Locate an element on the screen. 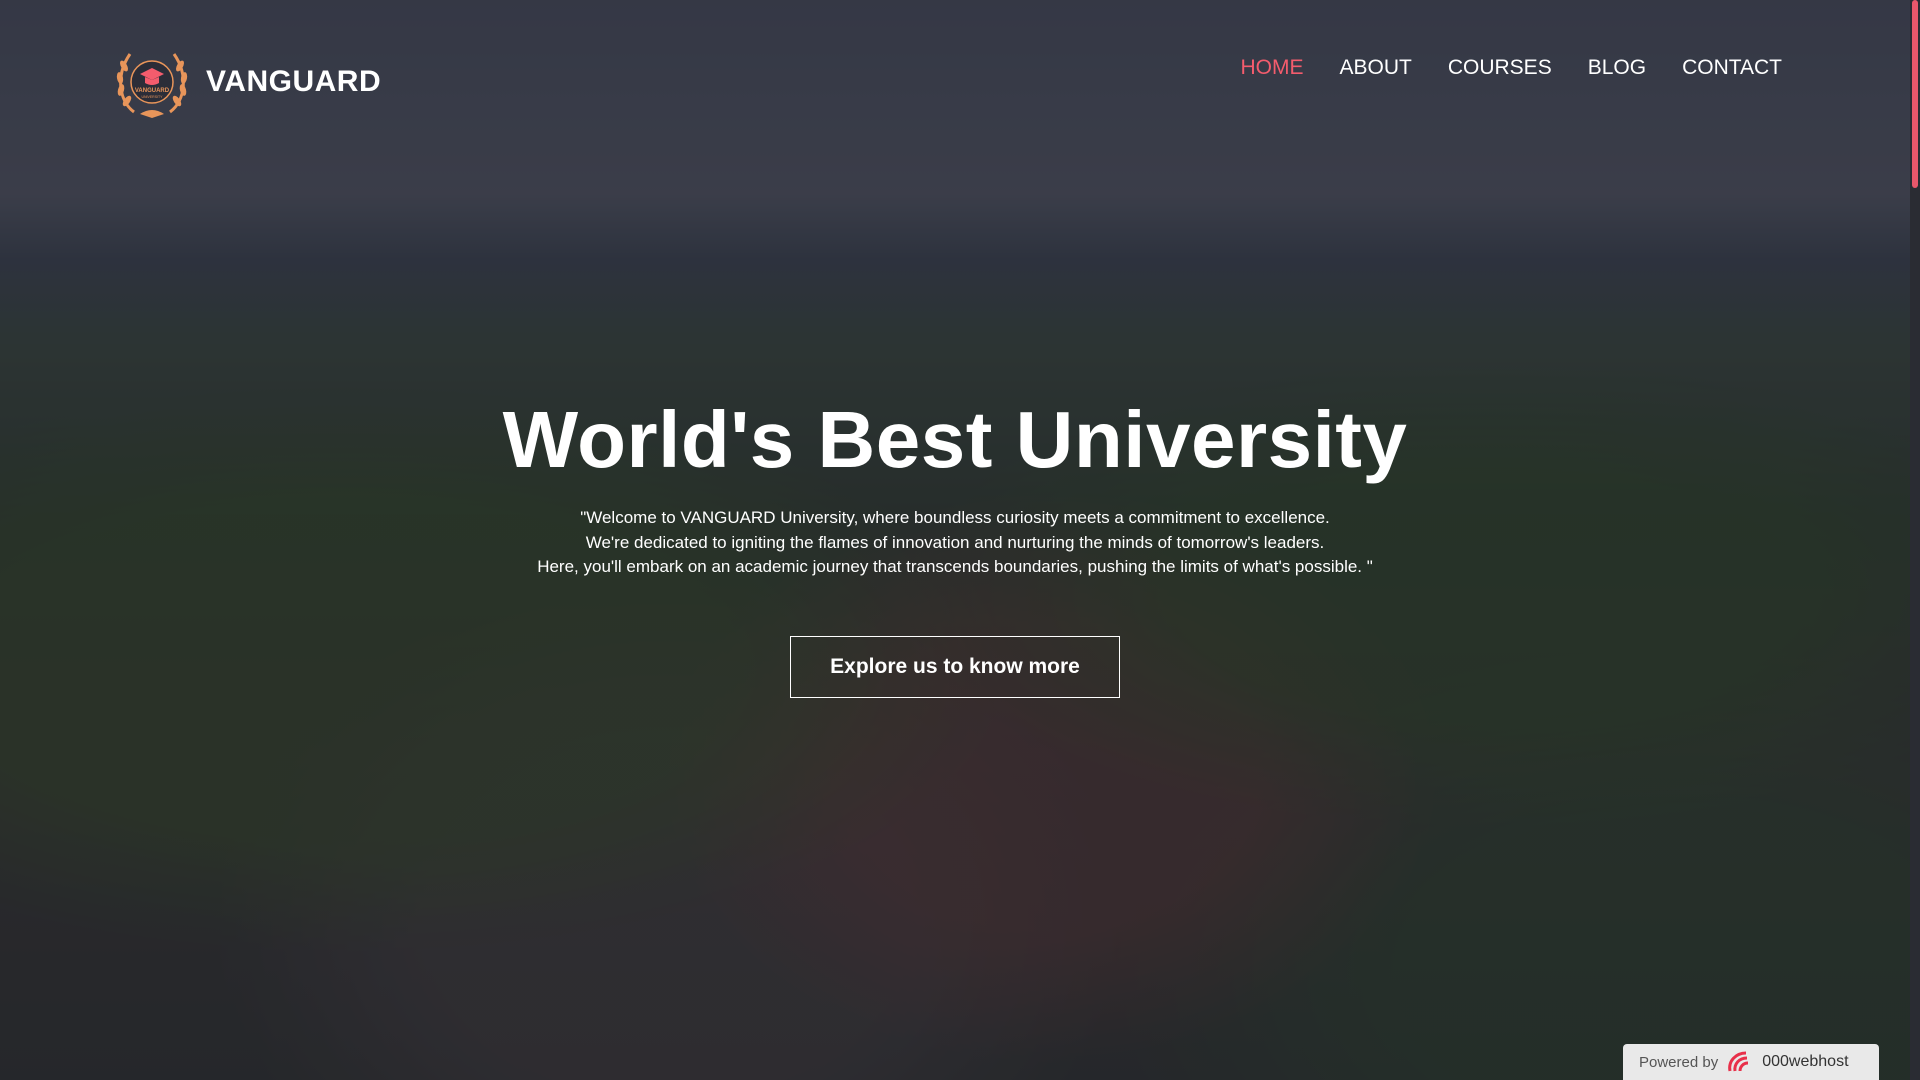  hero-title: World's Best University is located at coordinates (955, 439).